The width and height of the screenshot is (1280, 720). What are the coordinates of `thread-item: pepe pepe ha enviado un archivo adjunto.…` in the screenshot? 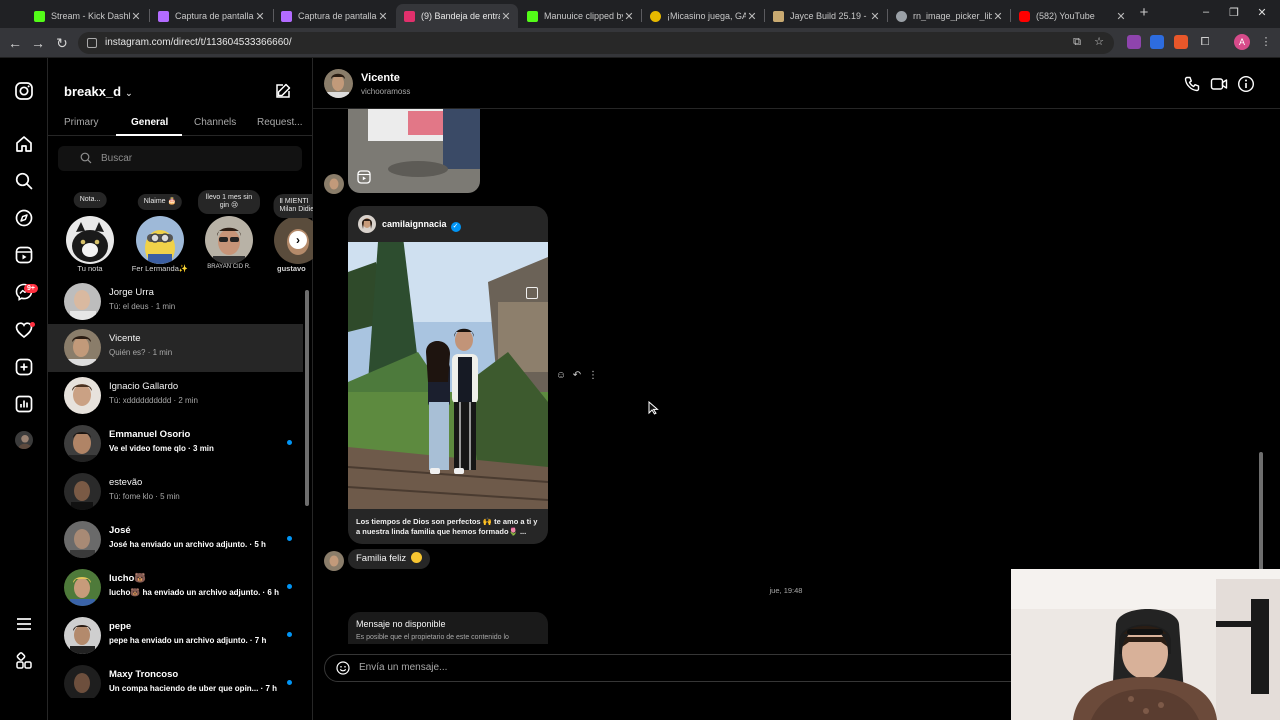 It's located at (175, 636).